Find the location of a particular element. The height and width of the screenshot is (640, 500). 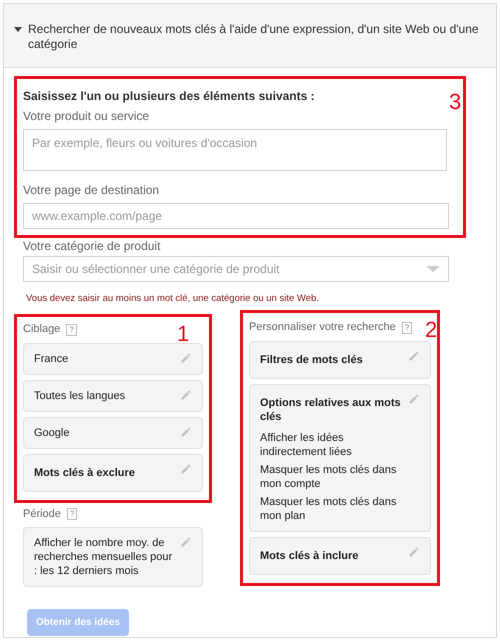

card-title: Mots clés à inclure is located at coordinates (309, 556).